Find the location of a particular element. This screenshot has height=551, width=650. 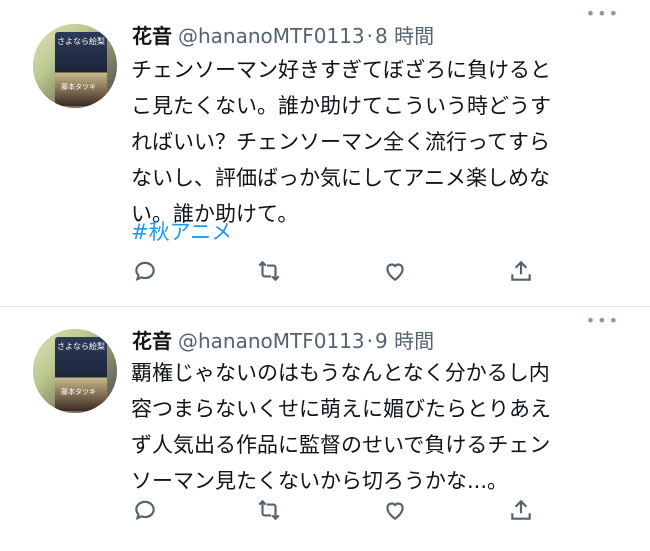

tweet-header: 花音 @hananoMTF0113 · 8 時間 is located at coordinates (283, 37).